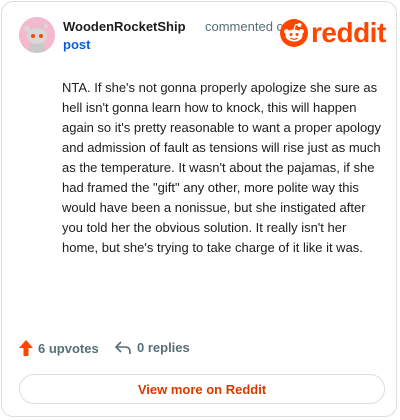  What do you see at coordinates (202, 389) in the screenshot?
I see `view-more-button: View more on Reddit` at bounding box center [202, 389].